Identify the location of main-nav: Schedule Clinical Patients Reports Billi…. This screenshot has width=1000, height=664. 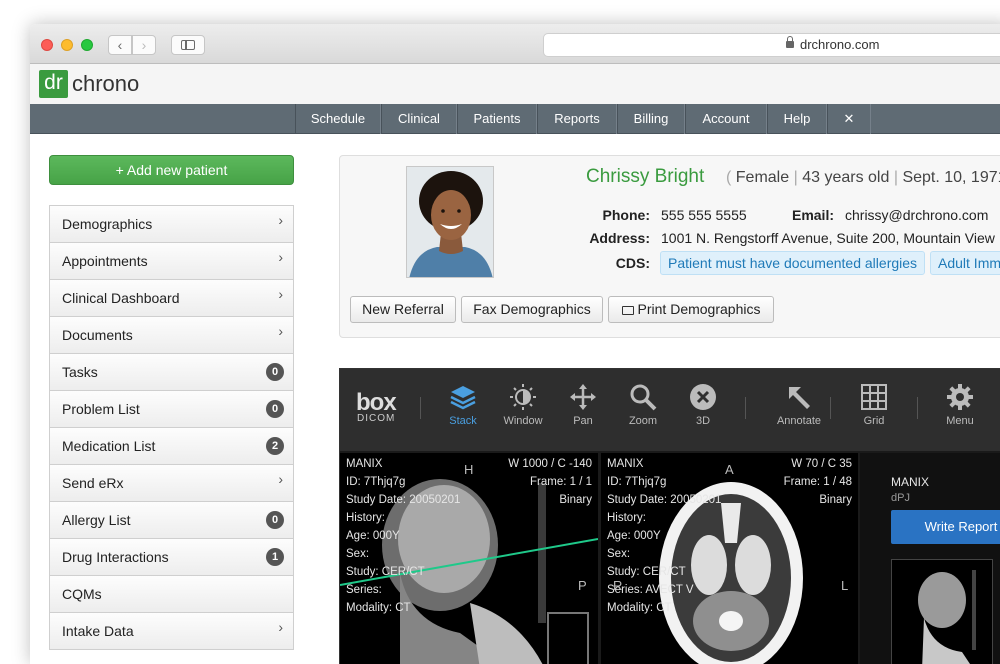
(515, 119).